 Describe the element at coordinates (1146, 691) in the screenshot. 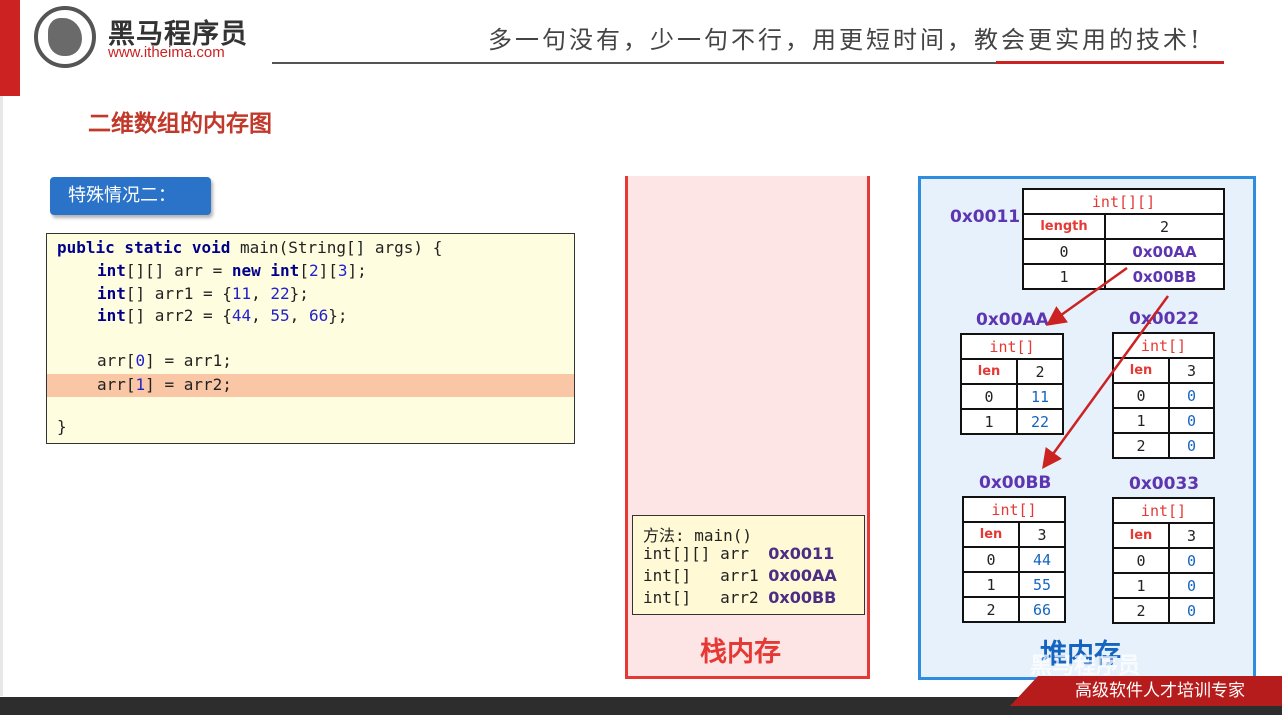

I see `footer-tagline: 高级软件人才培训专家` at that location.